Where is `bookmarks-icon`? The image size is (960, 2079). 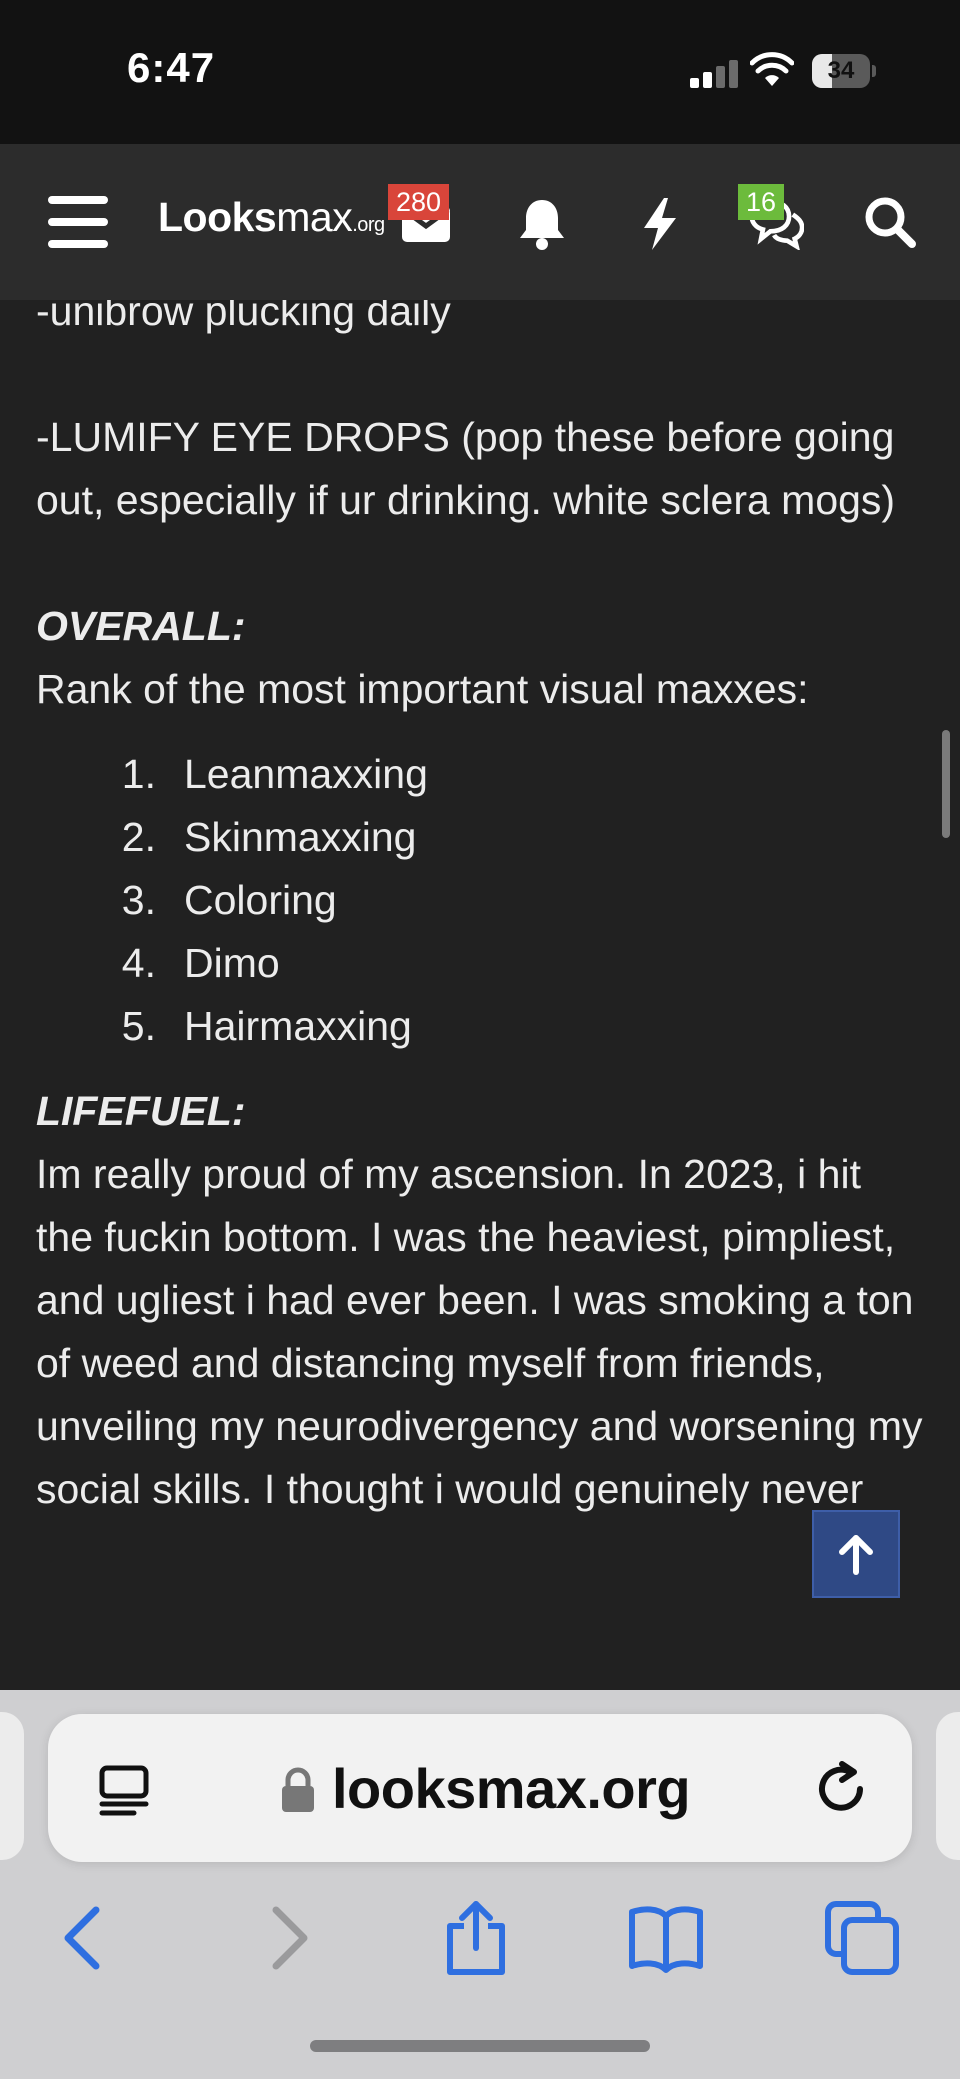 bookmarks-icon is located at coordinates (666, 1938).